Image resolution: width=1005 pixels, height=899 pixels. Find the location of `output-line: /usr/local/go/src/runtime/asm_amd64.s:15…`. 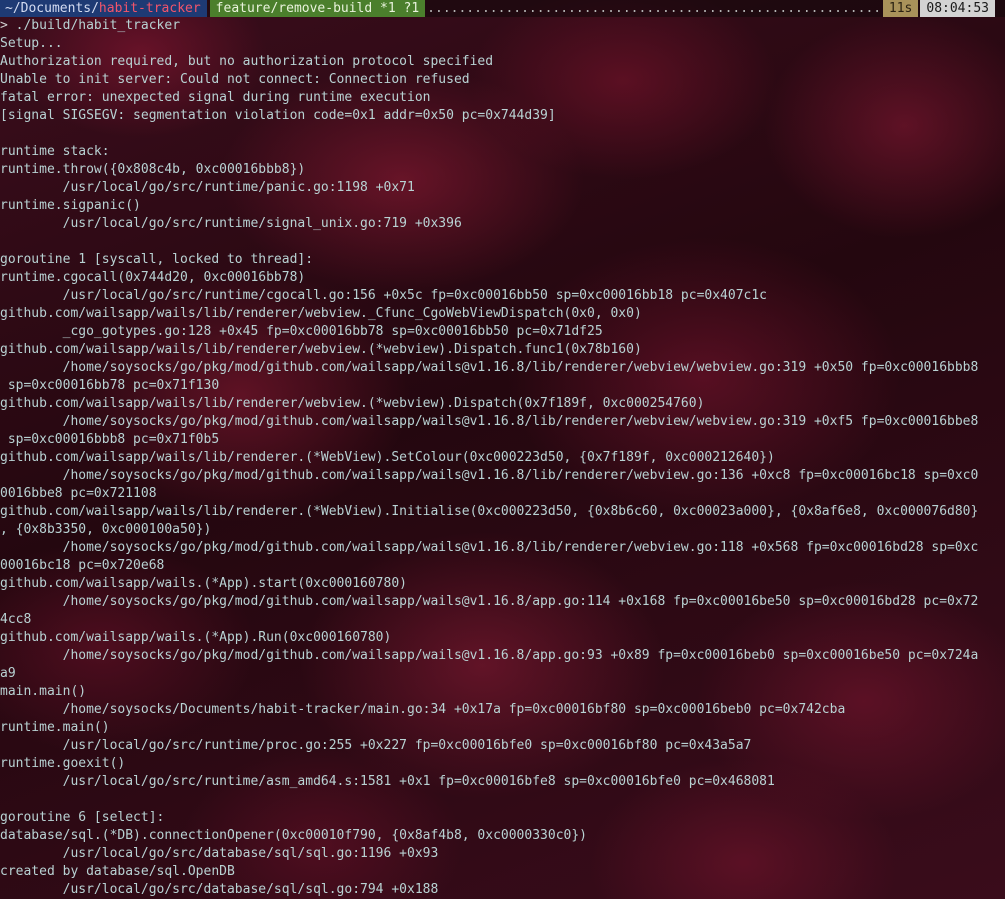

output-line: /usr/local/go/src/runtime/asm_amd64.s:15… is located at coordinates (387, 781).